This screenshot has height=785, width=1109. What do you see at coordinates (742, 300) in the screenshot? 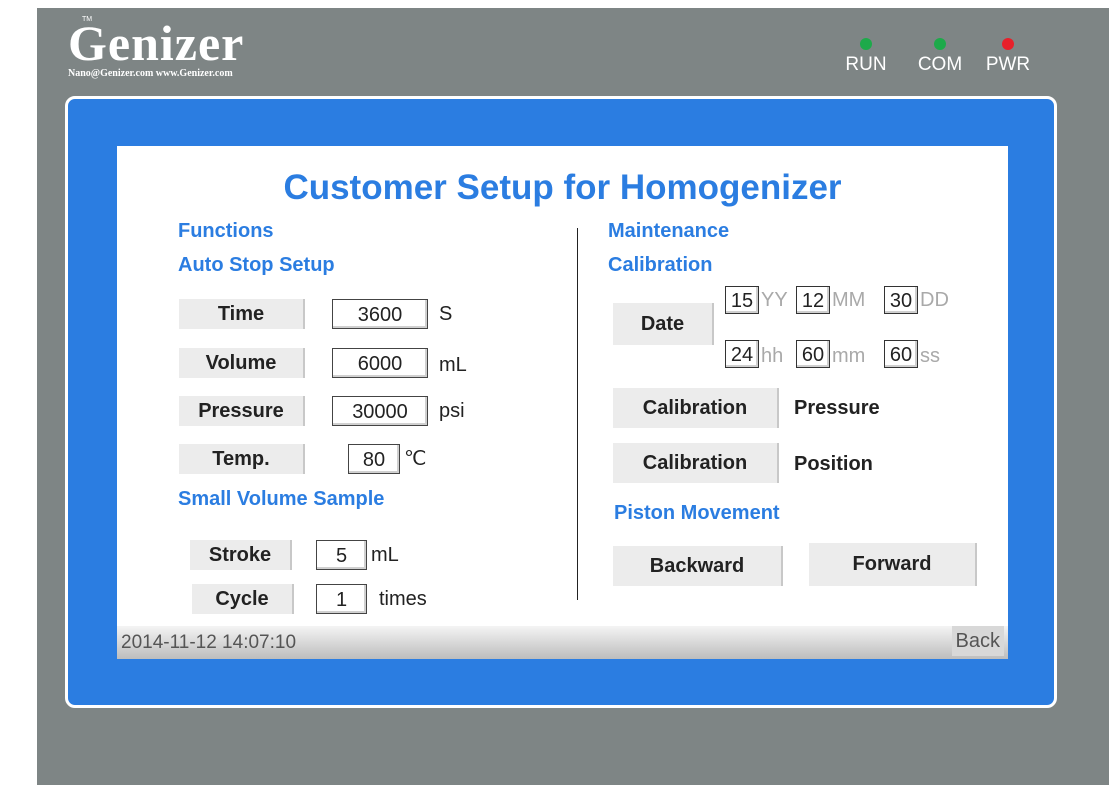
I see `year-input: 15` at bounding box center [742, 300].